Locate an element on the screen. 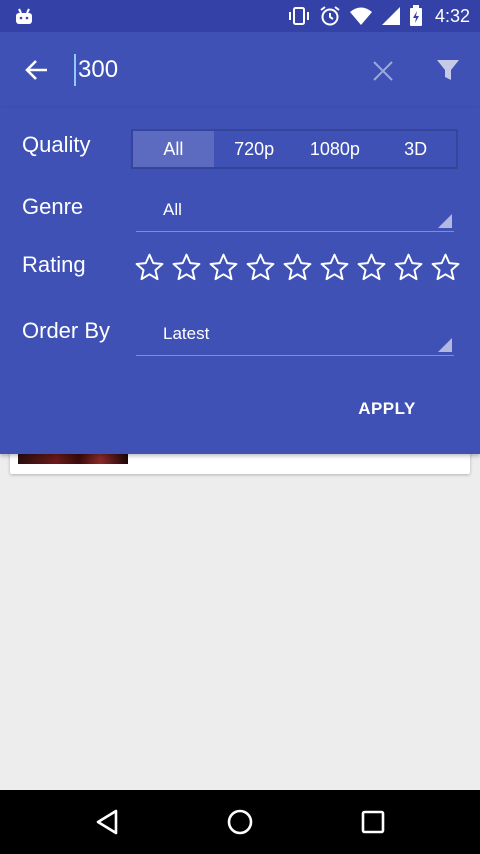 This screenshot has height=854, width=480. nav-home-icon is located at coordinates (240, 822).